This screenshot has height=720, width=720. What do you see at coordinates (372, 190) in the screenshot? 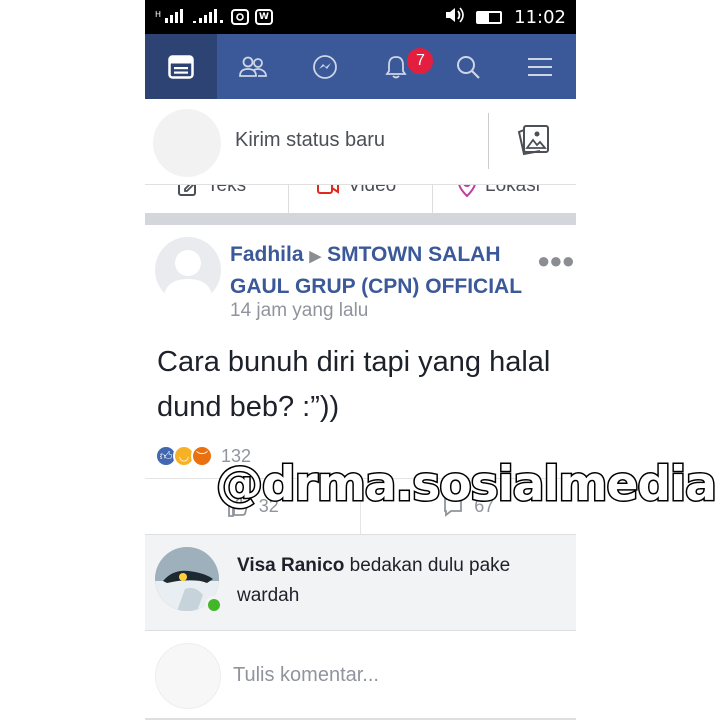
I see `quick-video-label: Video` at bounding box center [372, 190].